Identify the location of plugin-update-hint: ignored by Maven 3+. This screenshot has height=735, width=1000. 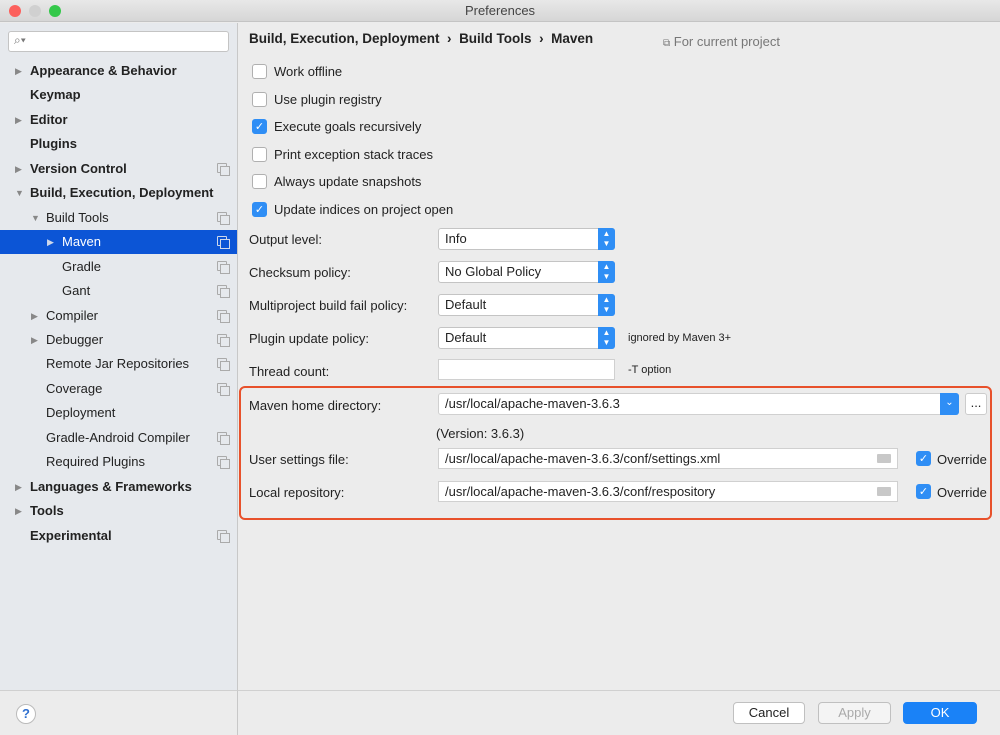
(680, 338).